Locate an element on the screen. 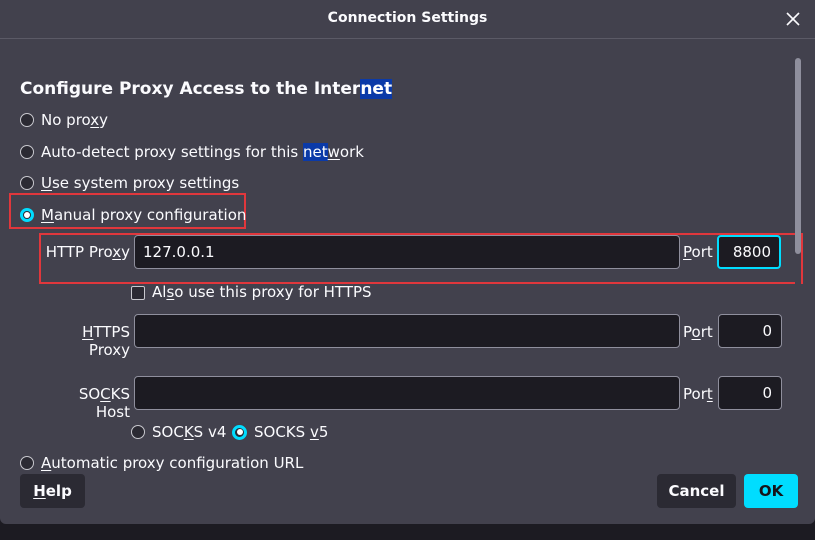 Image resolution: width=815 pixels, height=540 pixels. use-system-label: Use system proxy settings is located at coordinates (140, 183).